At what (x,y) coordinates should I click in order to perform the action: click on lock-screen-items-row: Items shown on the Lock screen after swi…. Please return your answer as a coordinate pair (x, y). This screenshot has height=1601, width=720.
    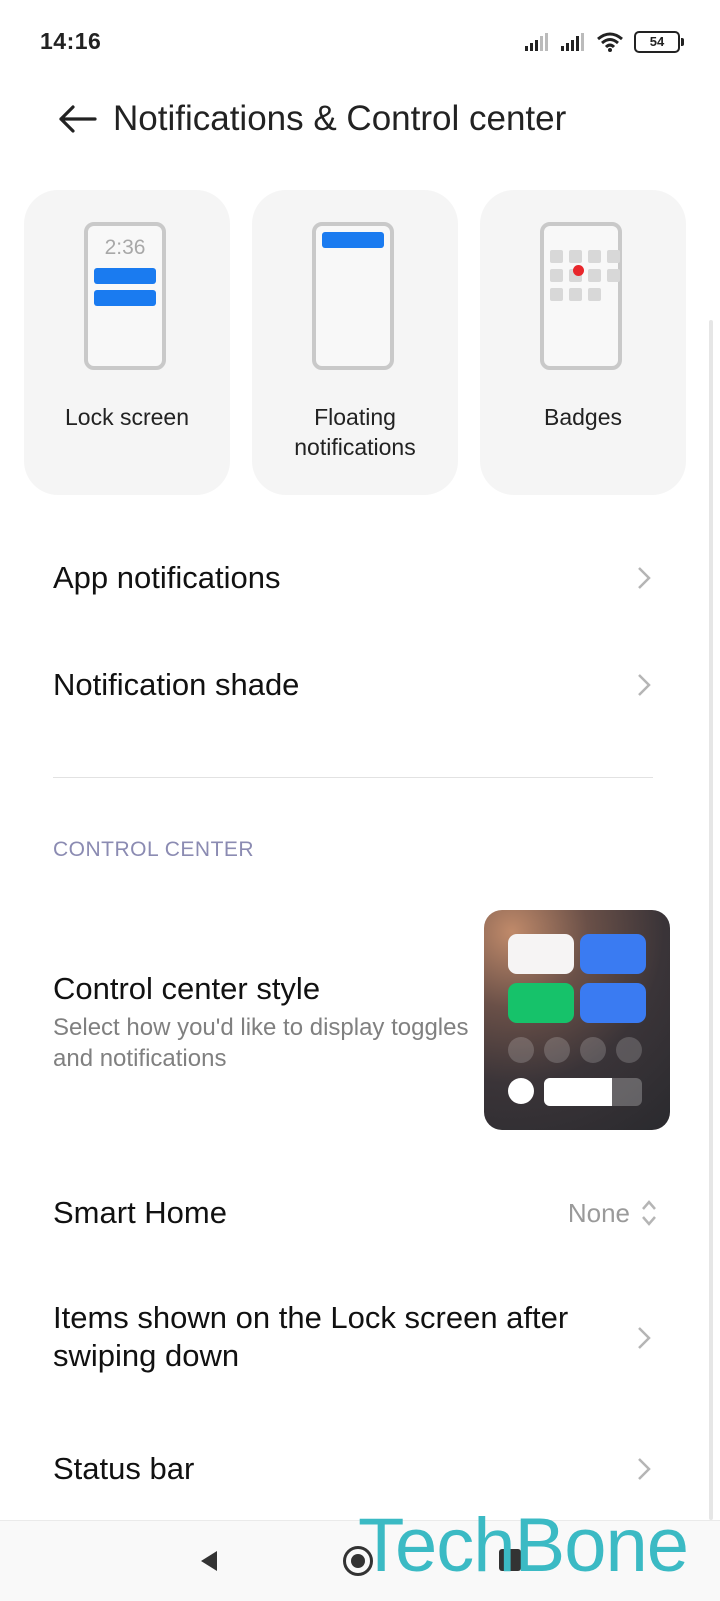
    Looking at the image, I should click on (355, 1339).